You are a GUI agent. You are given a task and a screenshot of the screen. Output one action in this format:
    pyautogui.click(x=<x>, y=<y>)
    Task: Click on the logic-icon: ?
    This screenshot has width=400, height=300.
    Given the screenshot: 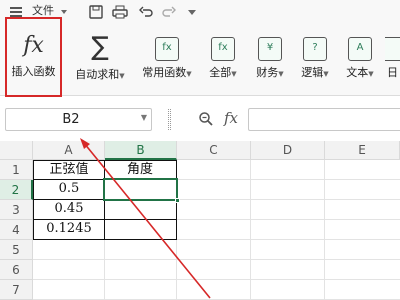 What is the action you would take?
    pyautogui.click(x=315, y=49)
    